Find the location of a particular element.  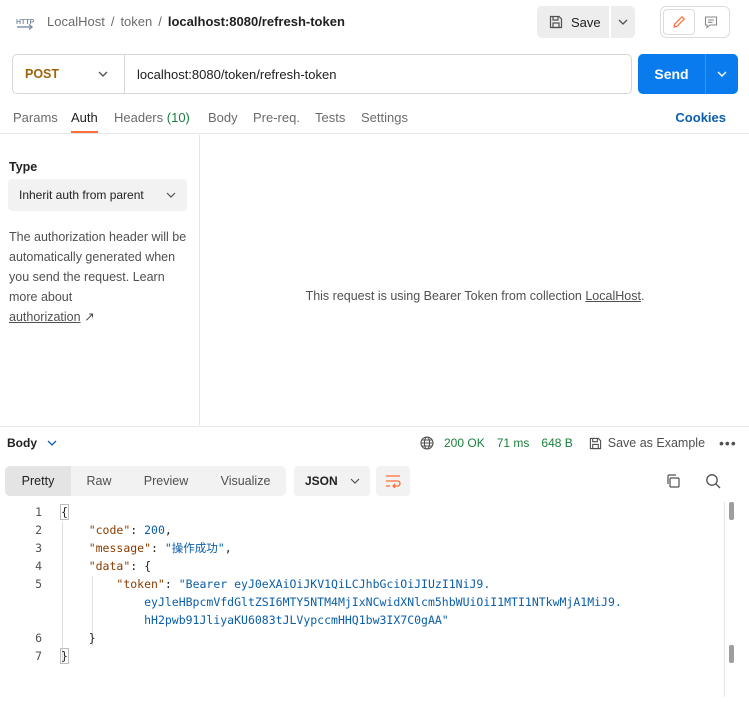

tab-raw: Raw is located at coordinates (99, 481).